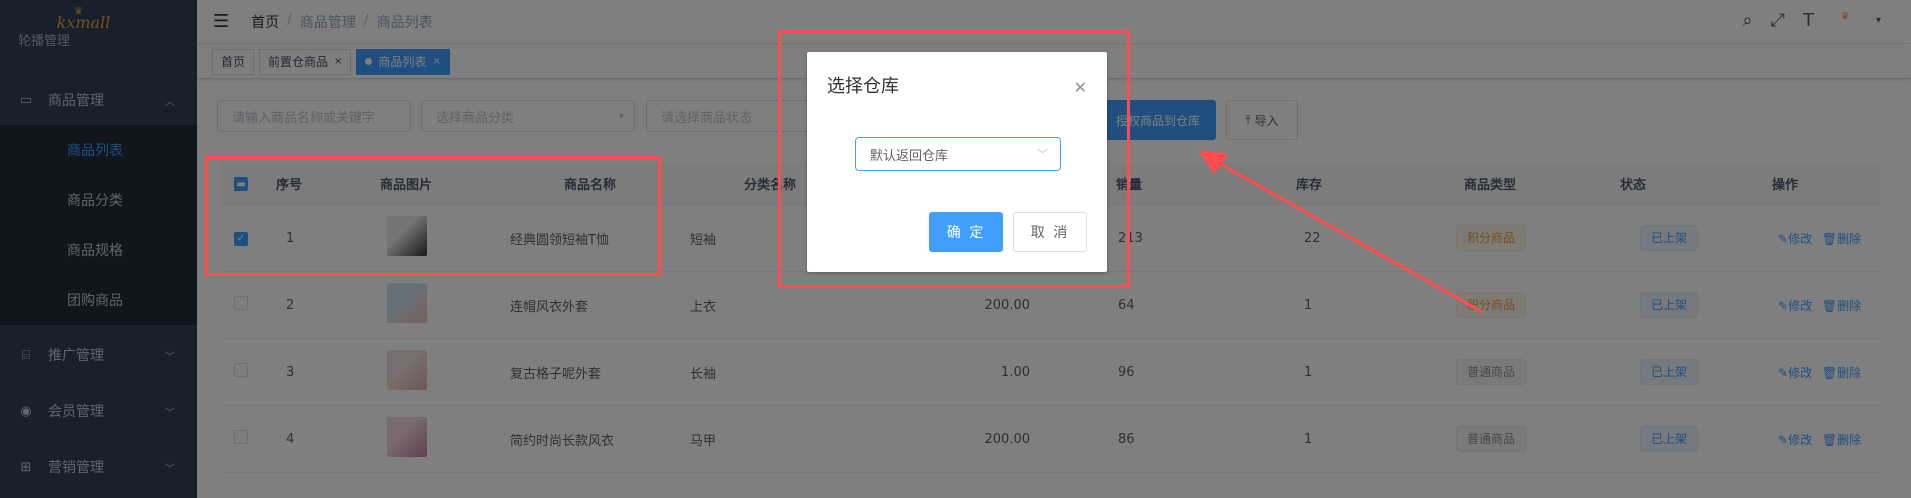  I want to click on confirm-button: 确 定, so click(966, 232).